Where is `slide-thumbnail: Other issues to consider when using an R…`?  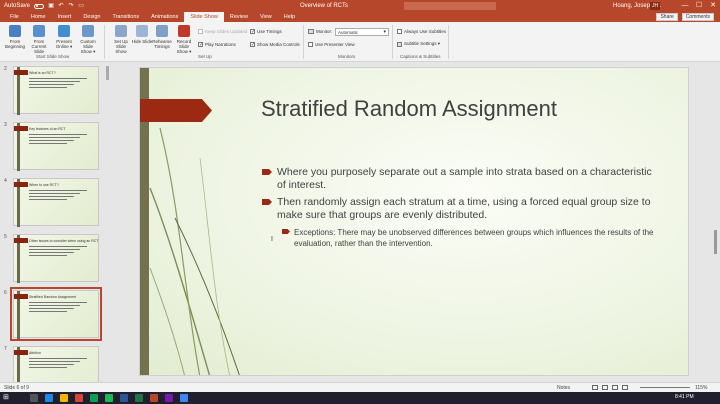
slide-thumbnail: Other issues to consider when using an R… is located at coordinates (56, 258).